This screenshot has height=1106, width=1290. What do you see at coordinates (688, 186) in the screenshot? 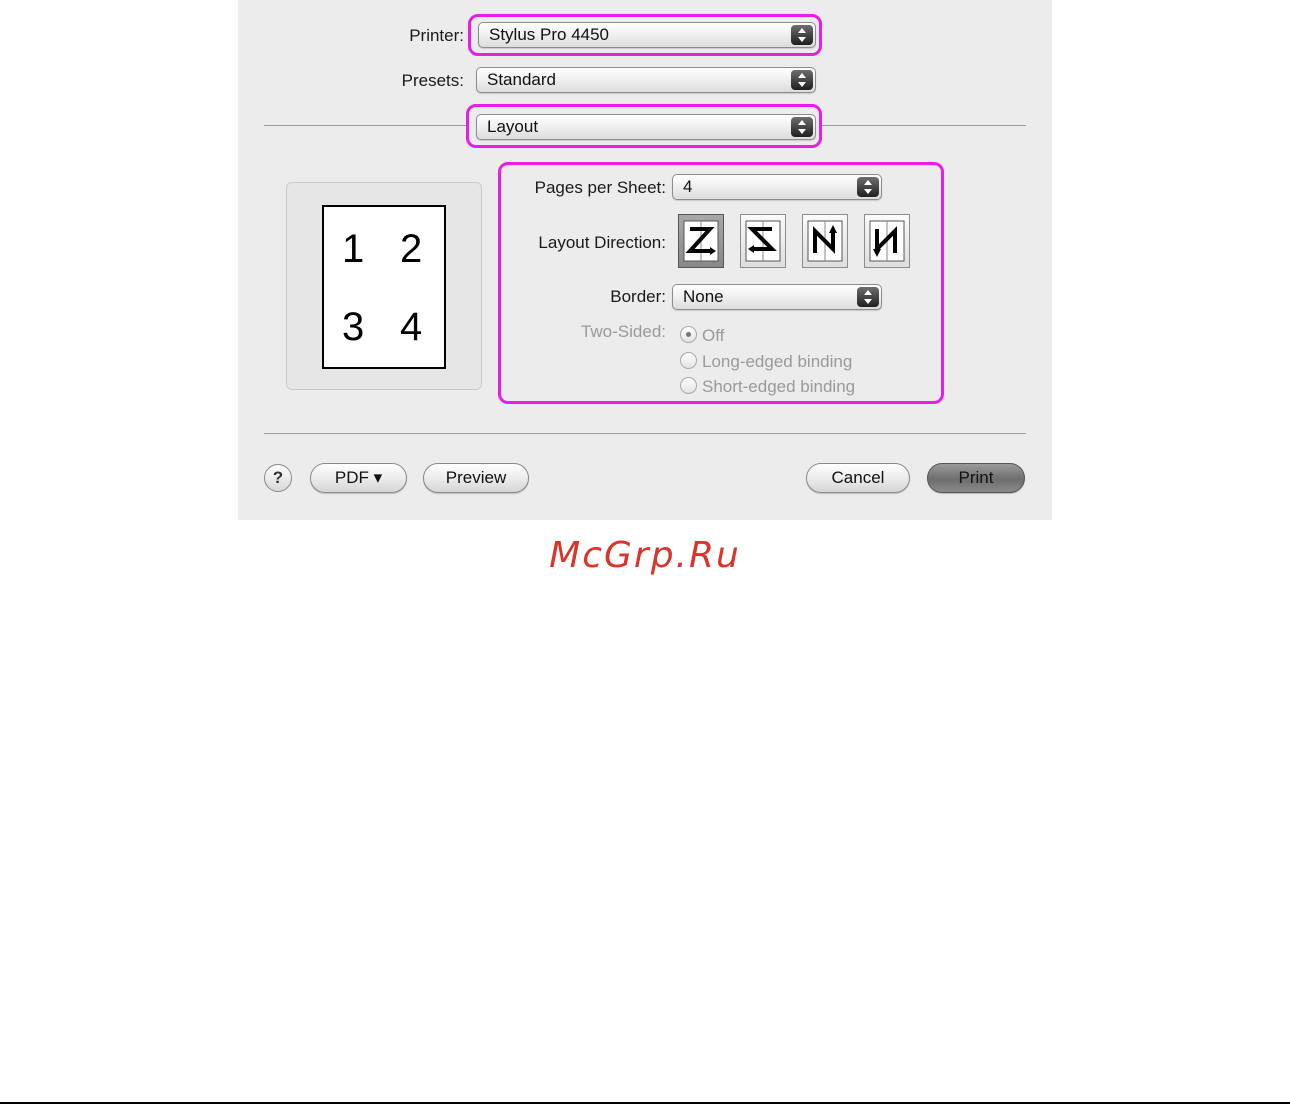
I see `pages-per-sheet-value: 4` at bounding box center [688, 186].